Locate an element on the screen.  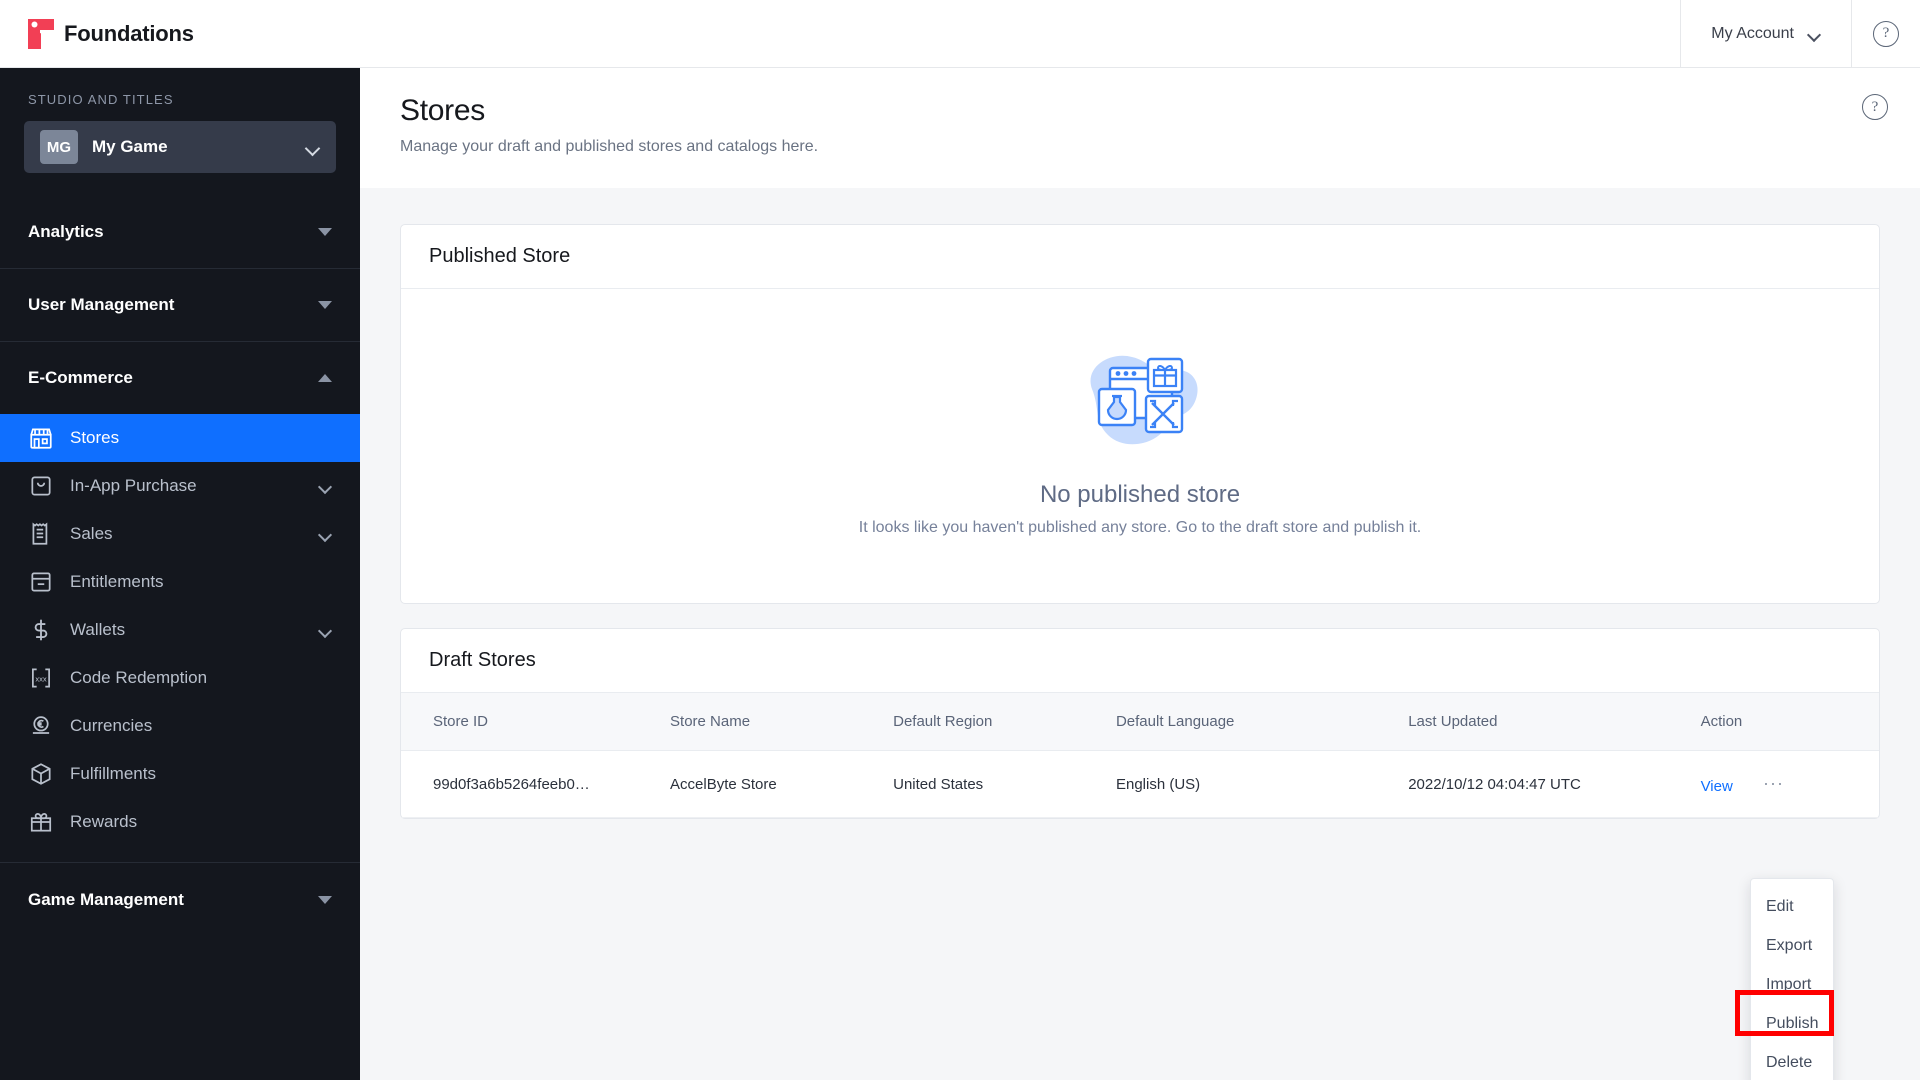
cell-store-name: AccelByte Store is located at coordinates (782, 784).